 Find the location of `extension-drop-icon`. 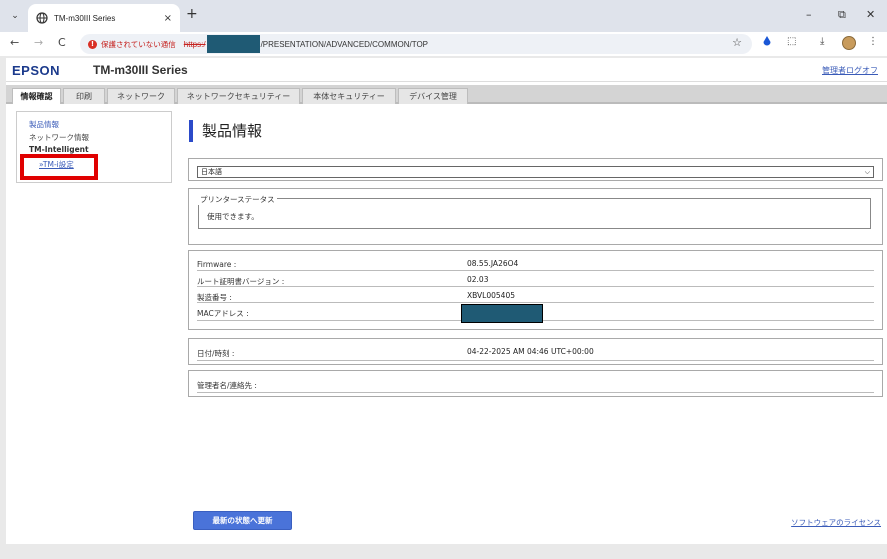

extension-drop-icon is located at coordinates (767, 42).